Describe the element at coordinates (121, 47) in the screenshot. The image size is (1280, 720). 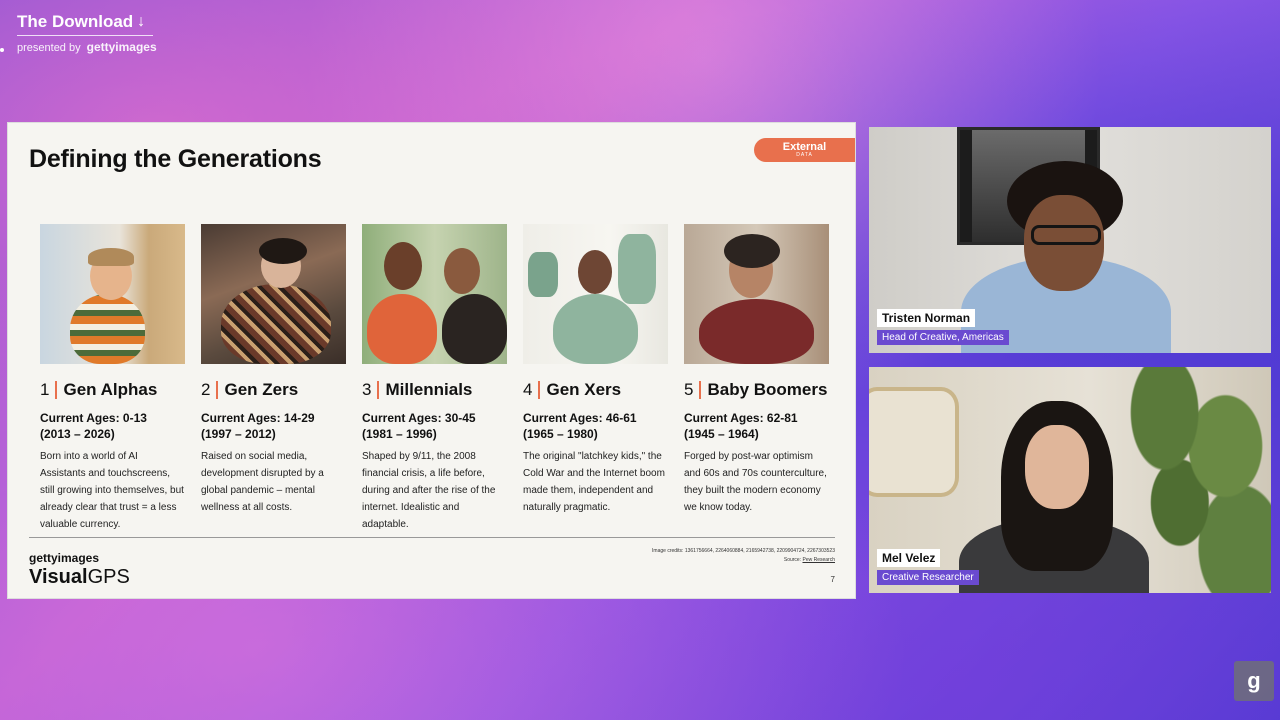
I see `sponsor-logo: gettyimages` at that location.